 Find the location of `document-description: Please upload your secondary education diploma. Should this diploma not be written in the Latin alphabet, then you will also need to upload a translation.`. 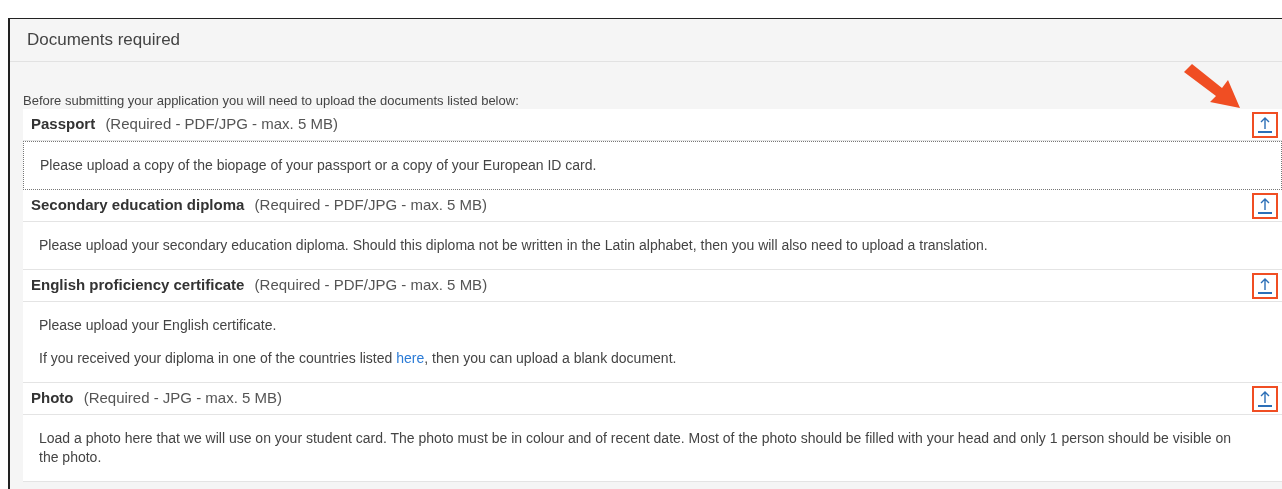

document-description: Please upload your secondary education diploma. Should this diploma not be written in the Latin alphabet, then you will also need to upload a translation. is located at coordinates (514, 245).